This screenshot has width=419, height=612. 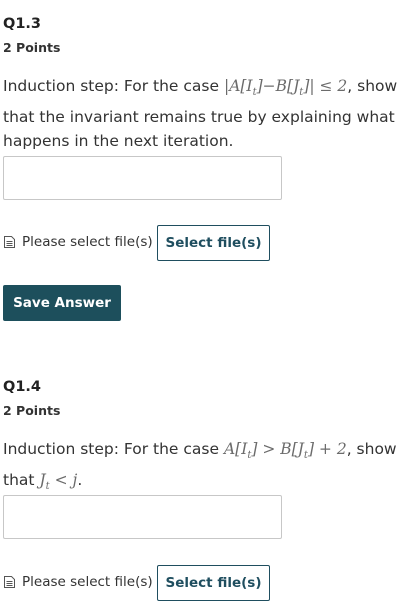 I want to click on math-expression: Jt < j, so click(x=58, y=482).